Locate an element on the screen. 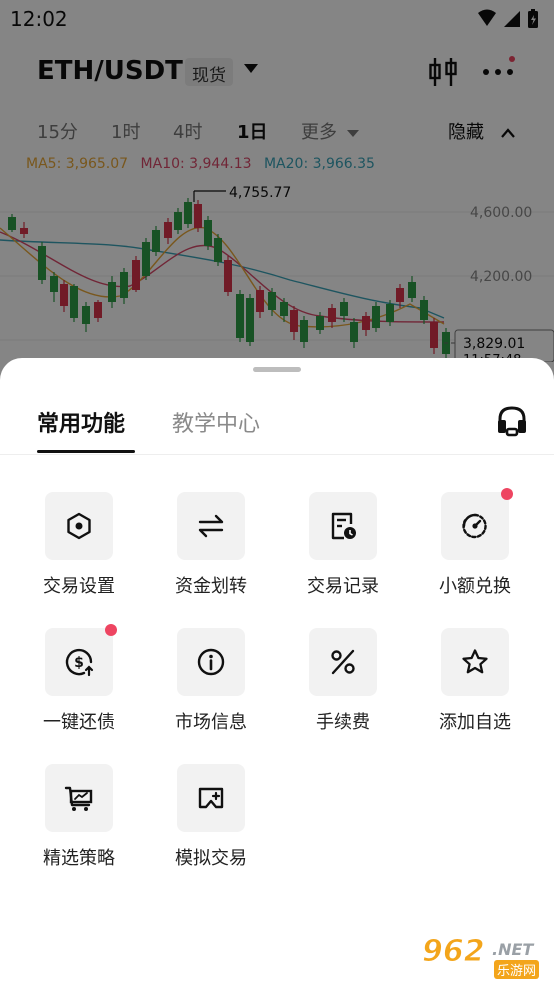 The height and width of the screenshot is (984, 554). info-icon is located at coordinates (211, 662).